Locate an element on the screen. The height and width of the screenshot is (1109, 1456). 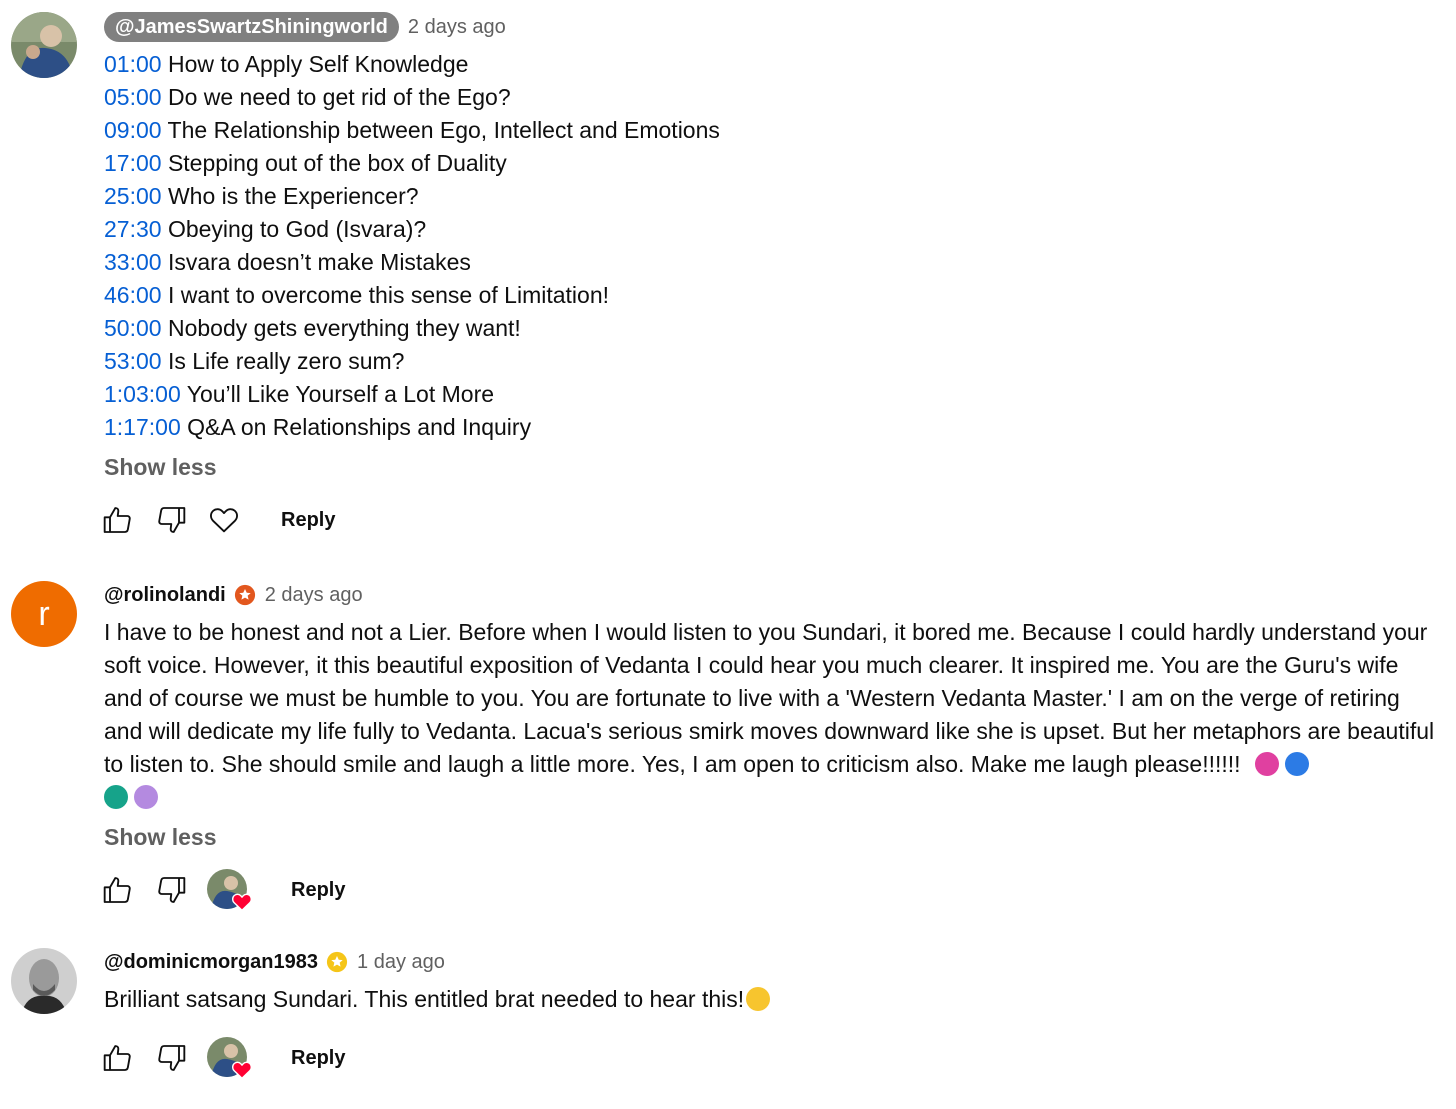
avatar-letter: r is located at coordinates (44, 613).